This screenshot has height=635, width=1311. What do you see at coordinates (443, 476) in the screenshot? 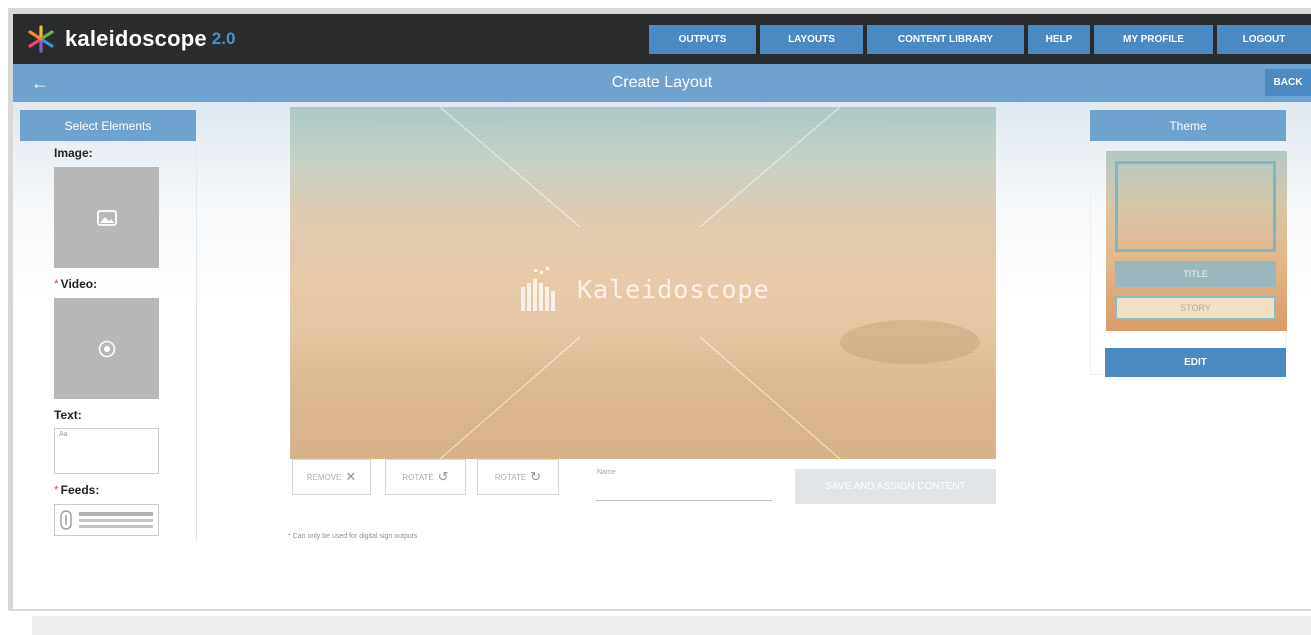
I see `rotate-left-icon: ↺` at bounding box center [443, 476].